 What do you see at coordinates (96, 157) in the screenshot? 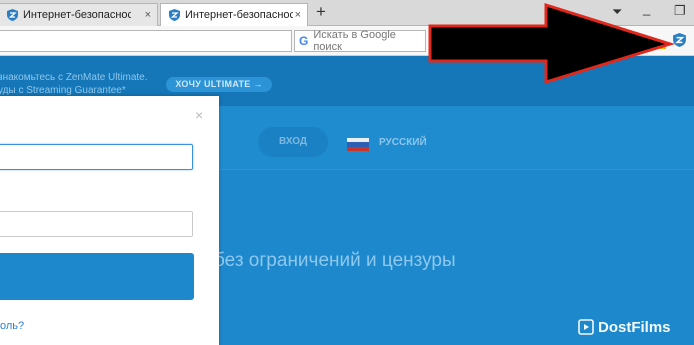
I see `email-field` at bounding box center [96, 157].